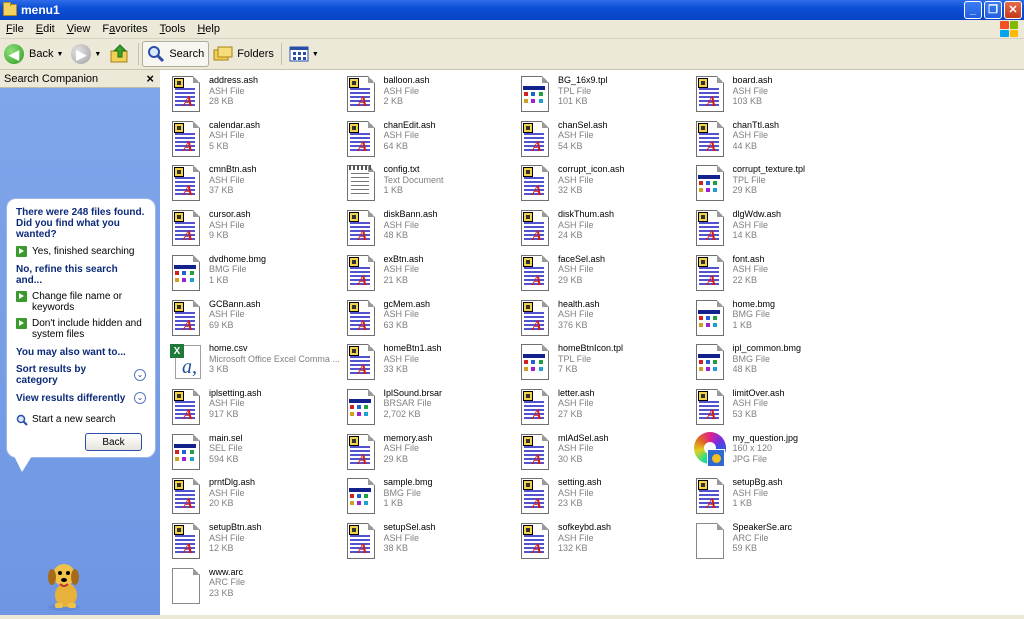 This screenshot has width=1024, height=619. What do you see at coordinates (512, 10) in the screenshot?
I see `title-bar: menu1 _ ❐ ✕` at bounding box center [512, 10].